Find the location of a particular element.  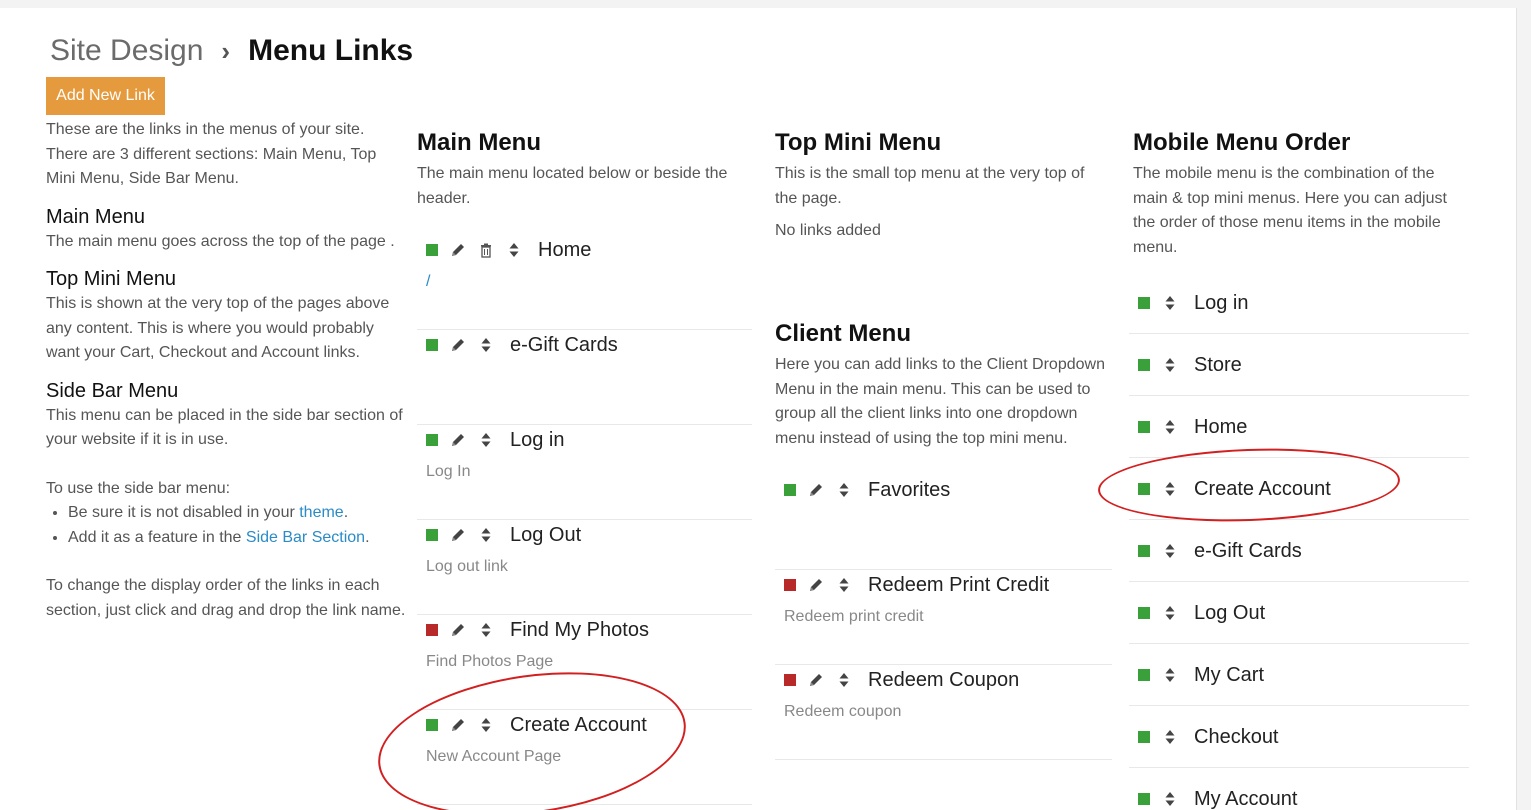

breadcrumb-site-design: Site Design is located at coordinates (126, 51).